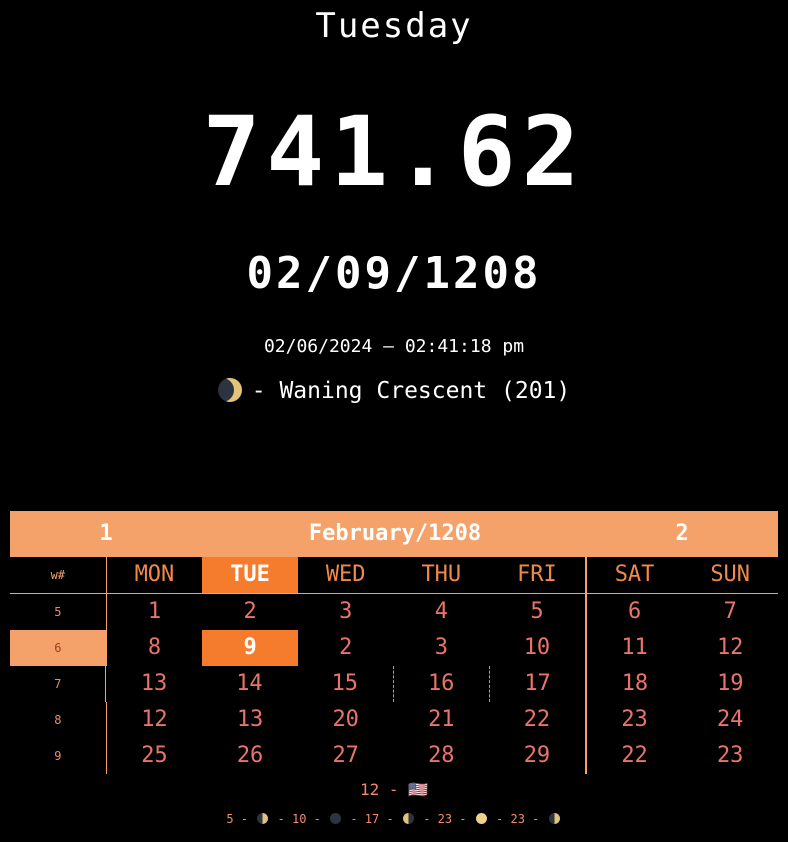  What do you see at coordinates (344, 684) in the screenshot?
I see `day-cell: 15` at bounding box center [344, 684].